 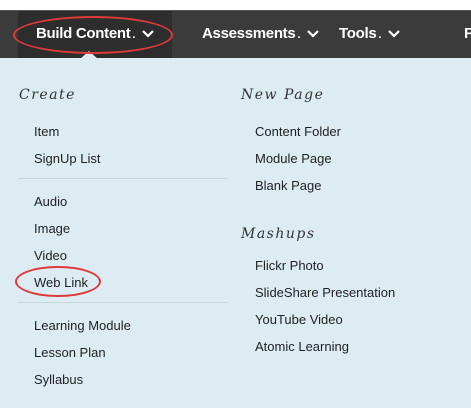 I want to click on menu-item-lesson-plan: Lesson Plan, so click(x=70, y=352).